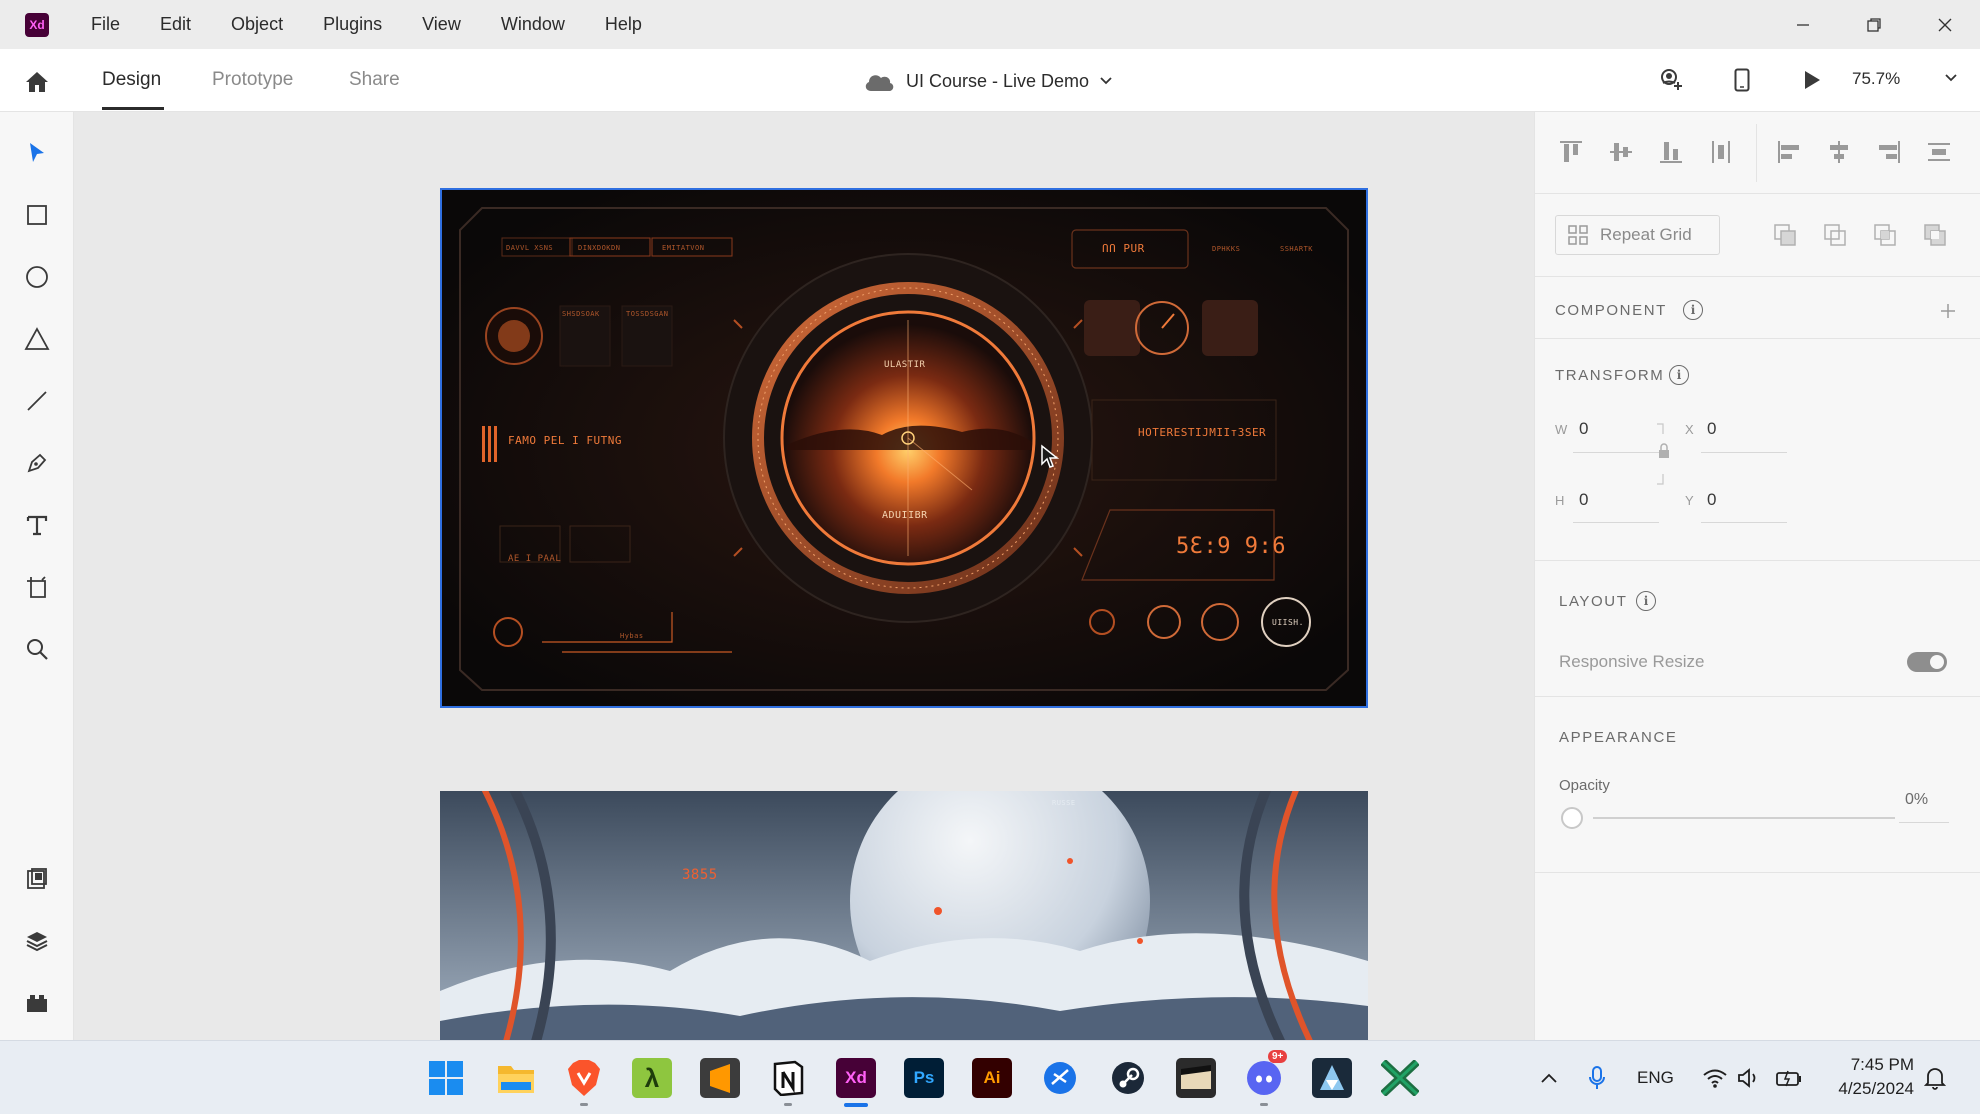  I want to click on inkscape-icon, so click(1332, 1077).